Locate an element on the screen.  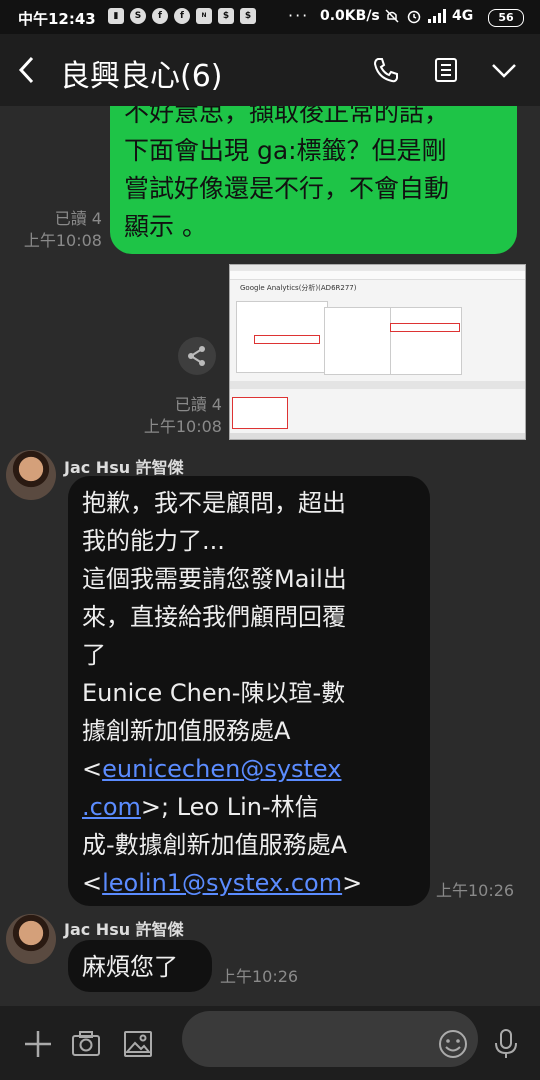
voice-button is located at coordinates (506, 1044).